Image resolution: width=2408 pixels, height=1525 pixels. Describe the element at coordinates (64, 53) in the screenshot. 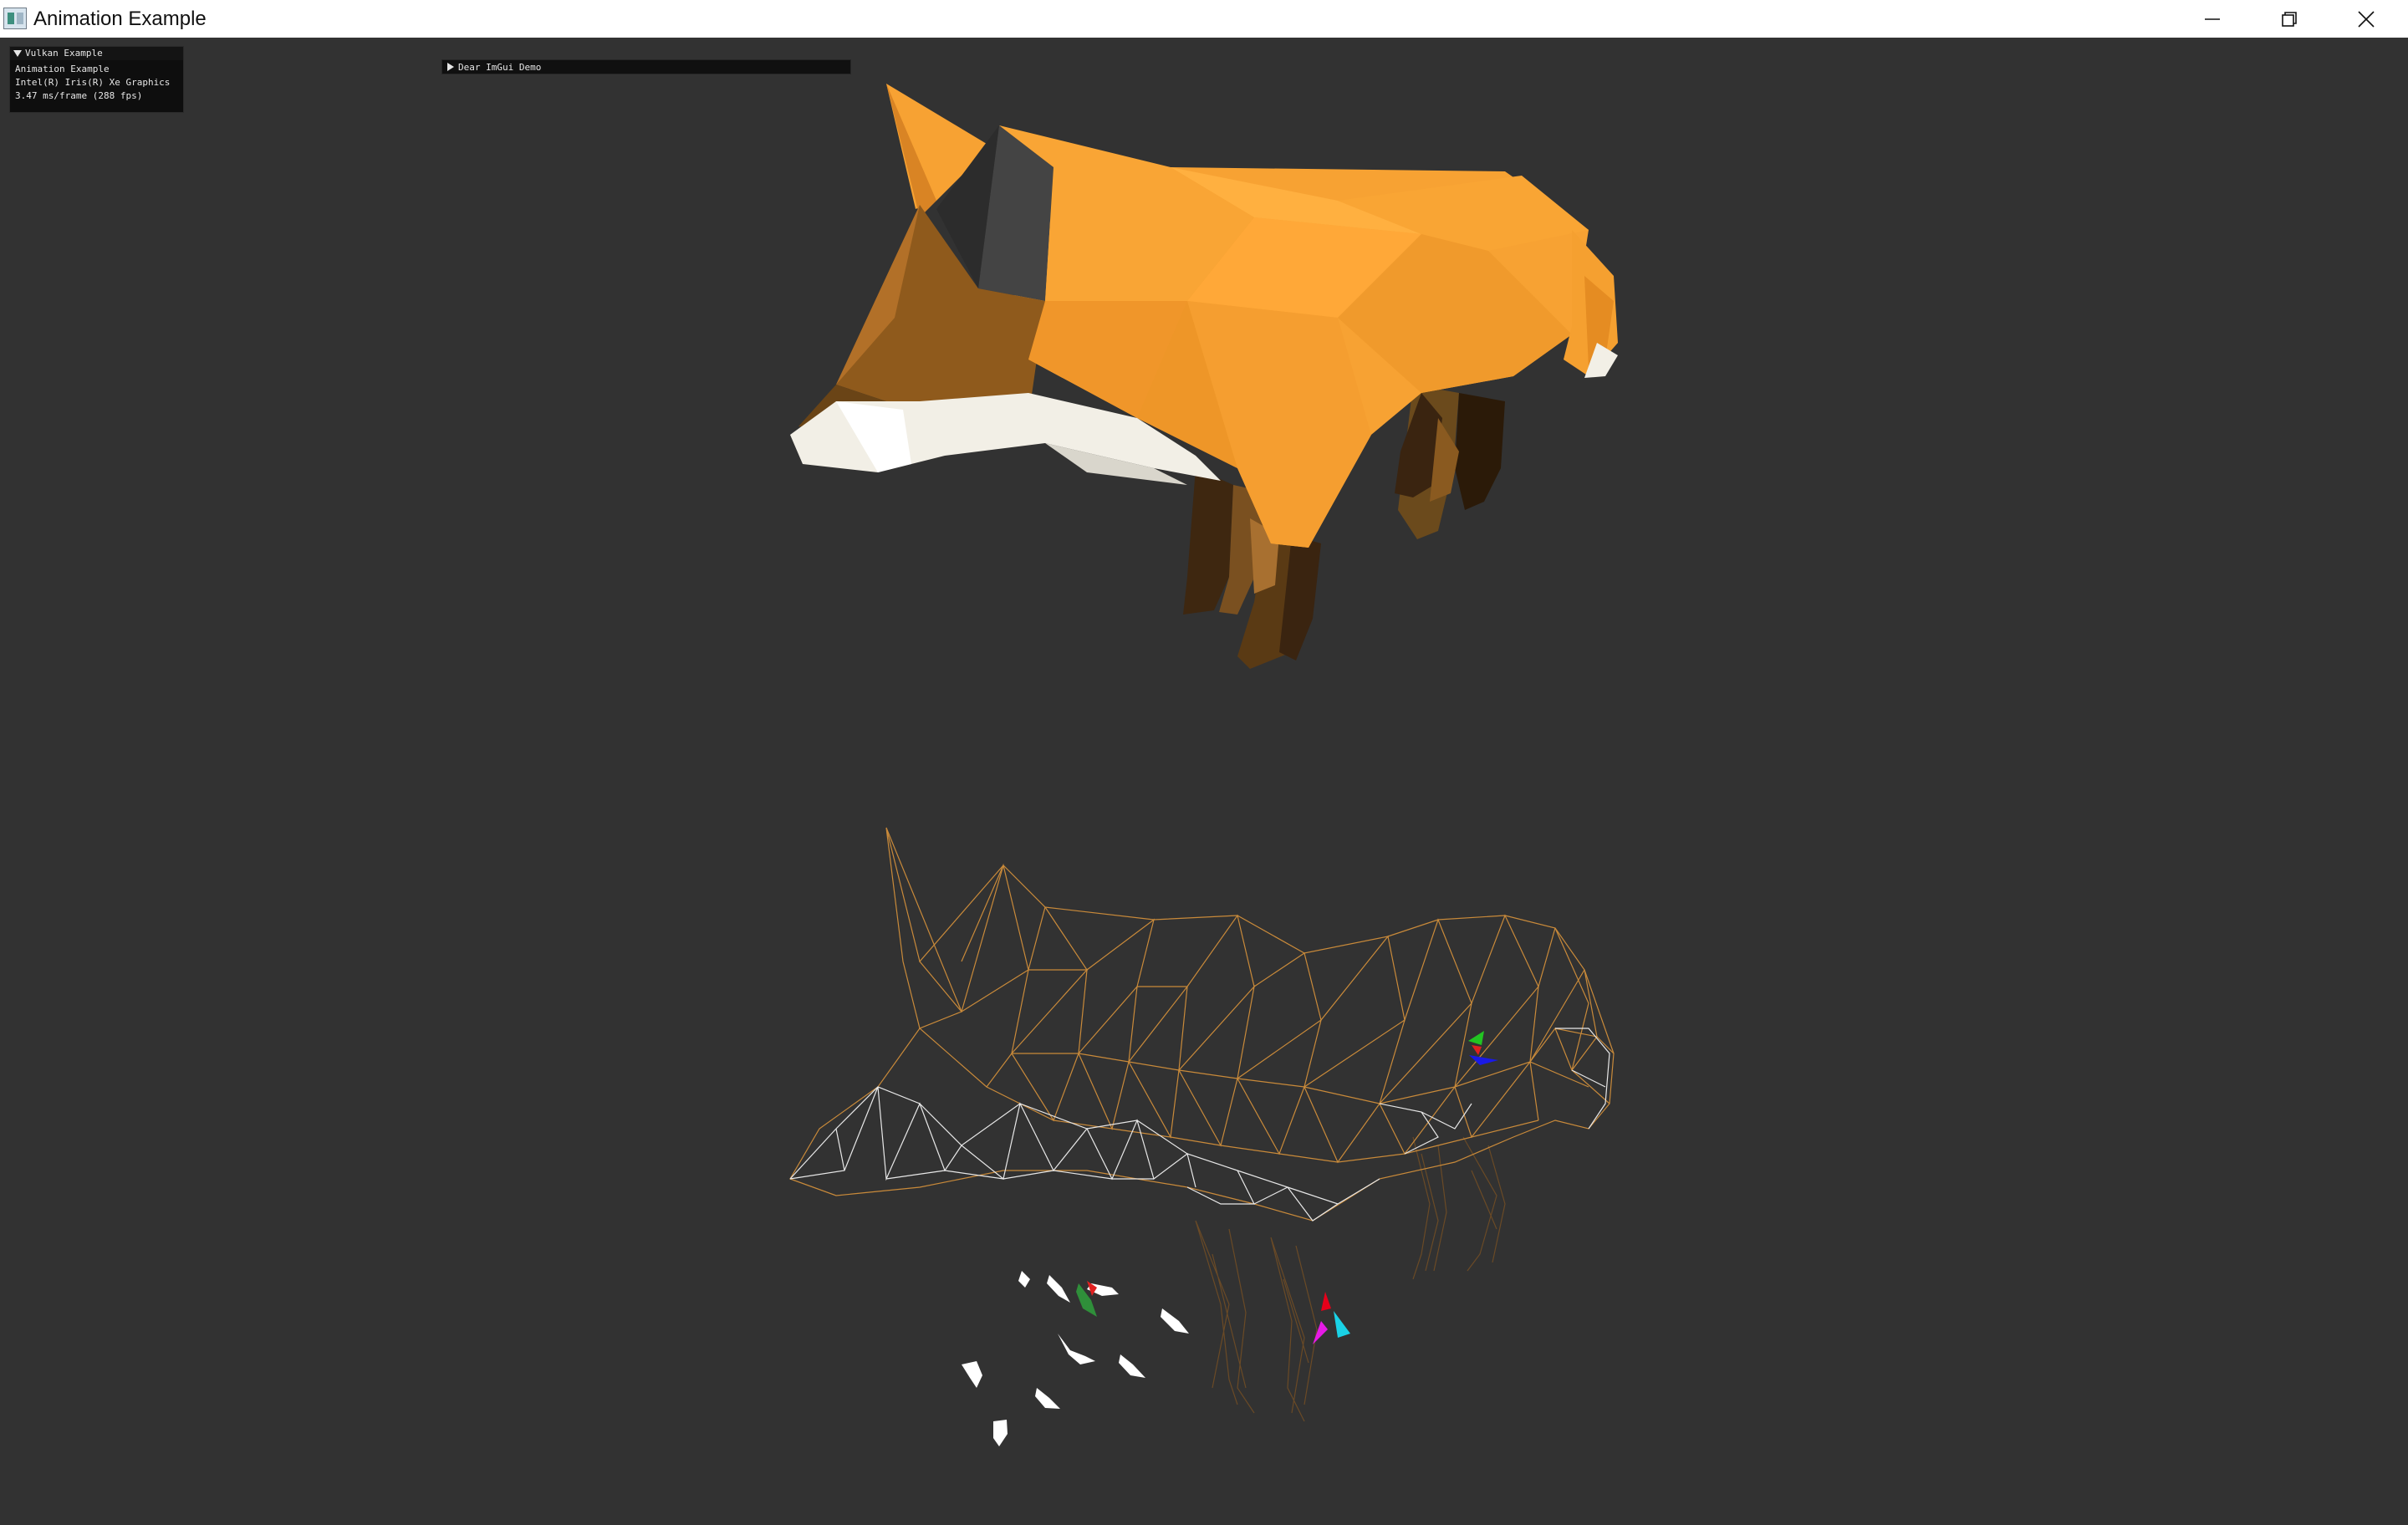

I see `overlay-title: Vulkan Example` at that location.